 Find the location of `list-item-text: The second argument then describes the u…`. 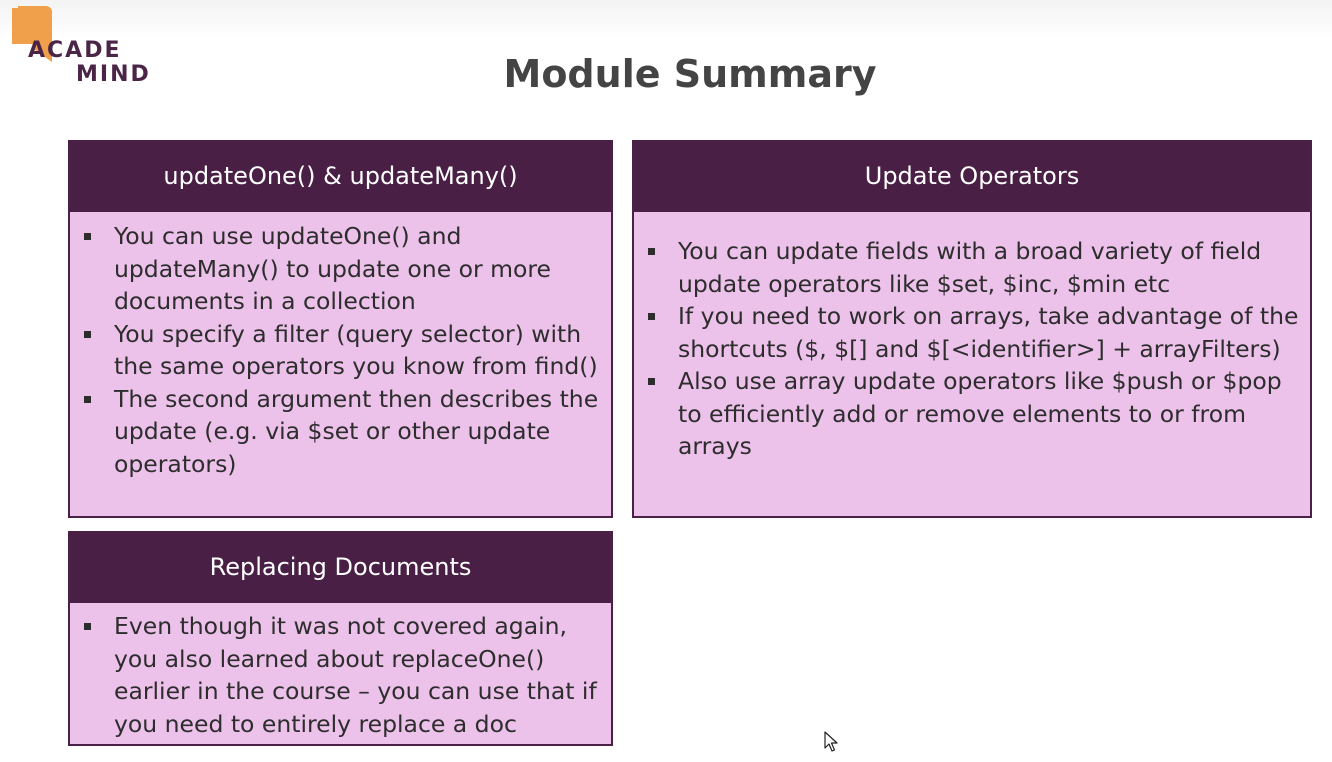

list-item-text: The second argument then describes the u… is located at coordinates (356, 431).